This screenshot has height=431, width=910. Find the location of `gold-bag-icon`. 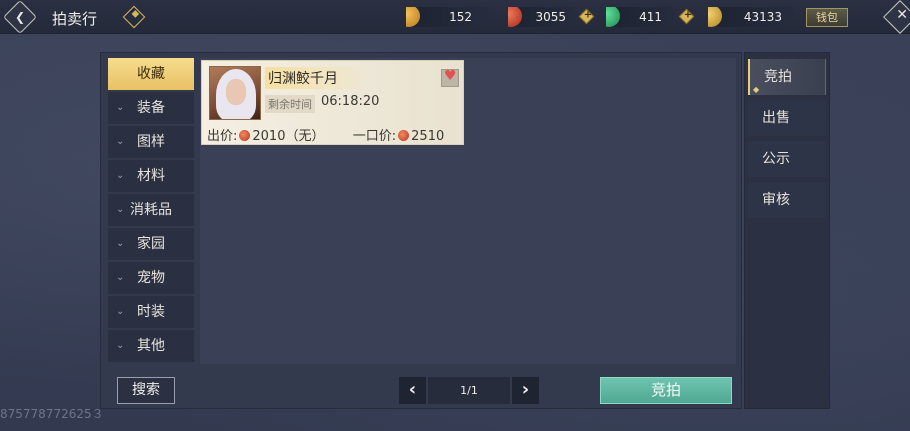

gold-bag-icon is located at coordinates (413, 17).